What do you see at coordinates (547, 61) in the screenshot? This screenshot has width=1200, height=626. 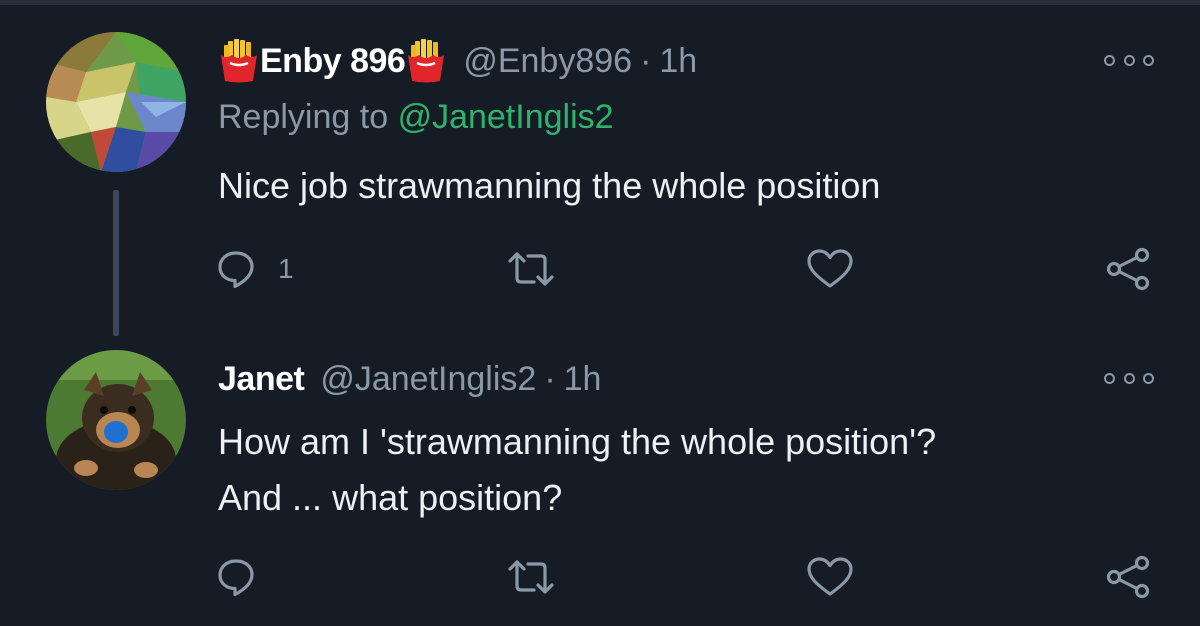 I see `user-handle: @Enby896` at bounding box center [547, 61].